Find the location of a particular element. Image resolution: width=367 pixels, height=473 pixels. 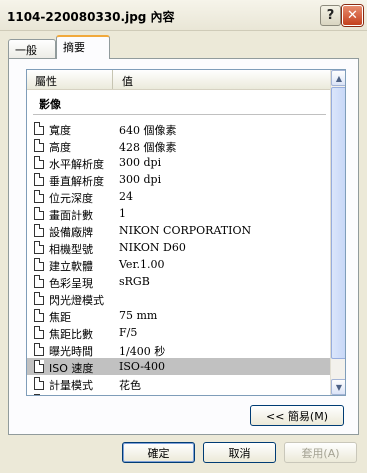

property-value: 75 mm is located at coordinates (138, 315).